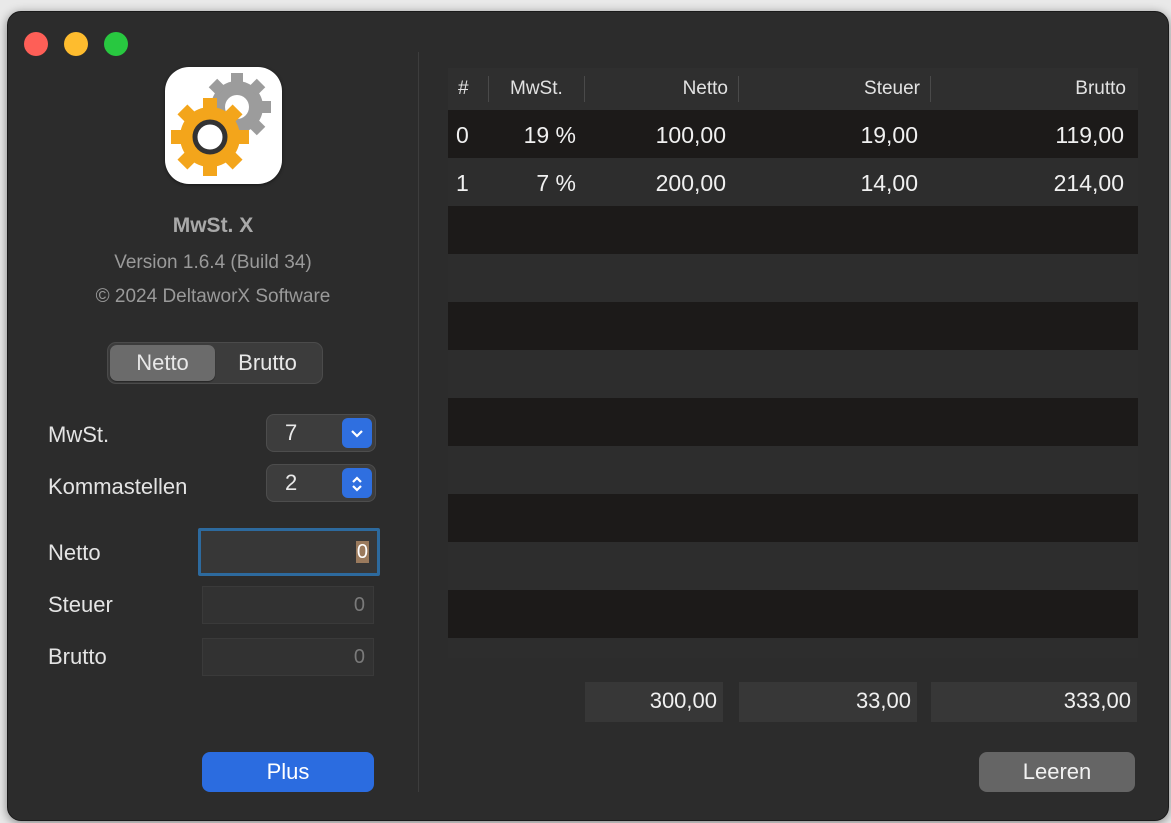 This screenshot has width=1171, height=823. Describe the element at coordinates (213, 296) in the screenshot. I see `app-copyright: © 2024 DeltaworX Software` at that location.